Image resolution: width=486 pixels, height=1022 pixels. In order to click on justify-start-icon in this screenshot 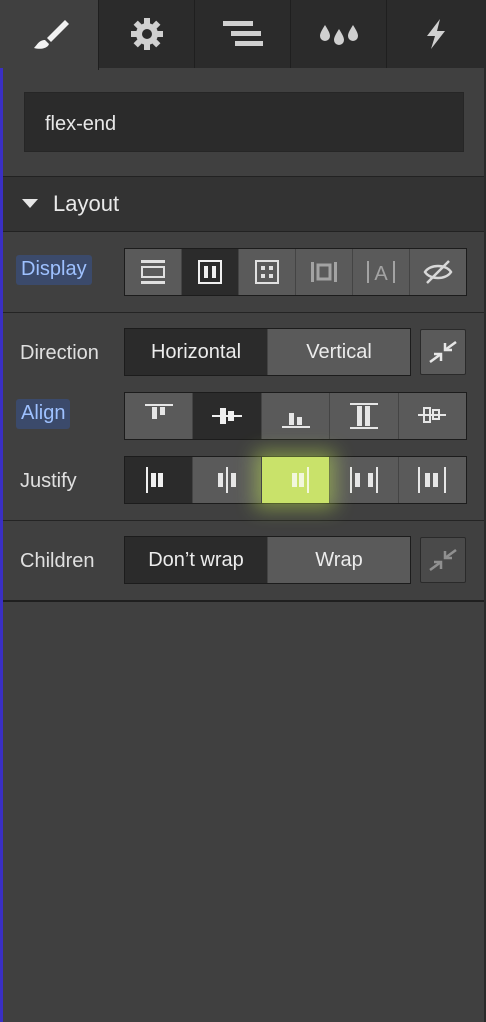, I will do `click(154, 480)`.